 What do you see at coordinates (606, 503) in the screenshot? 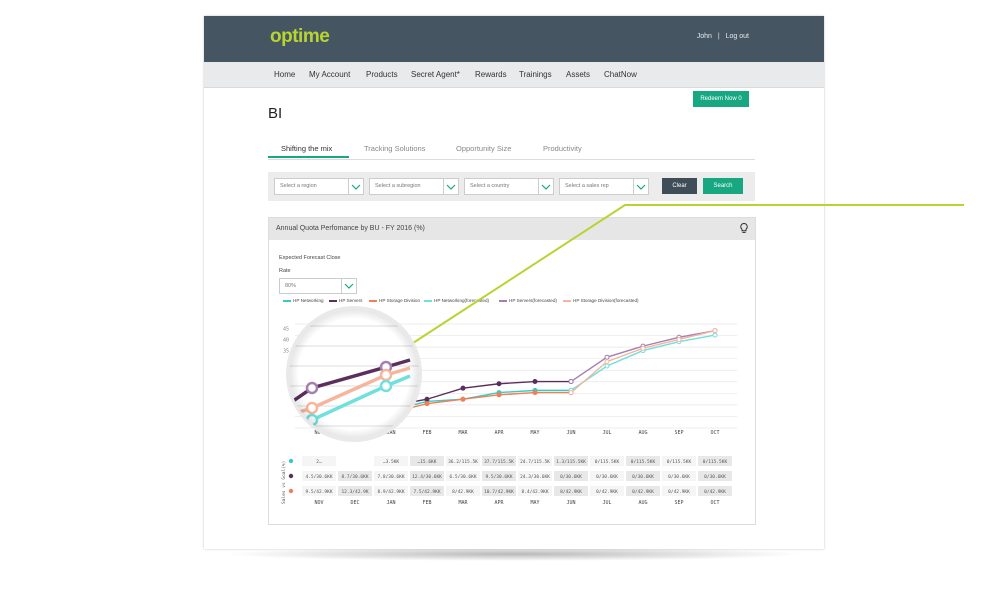
I see `table-month-label: JUL` at bounding box center [606, 503].